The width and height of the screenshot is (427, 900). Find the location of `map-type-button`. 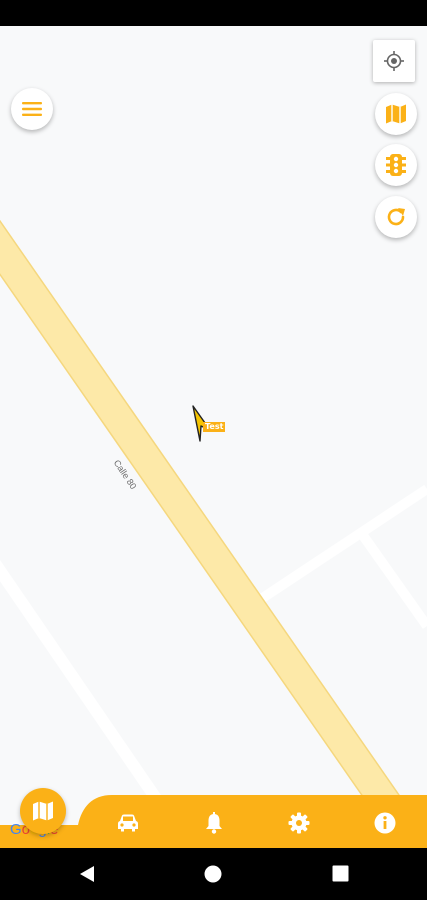

map-type-button is located at coordinates (396, 114).